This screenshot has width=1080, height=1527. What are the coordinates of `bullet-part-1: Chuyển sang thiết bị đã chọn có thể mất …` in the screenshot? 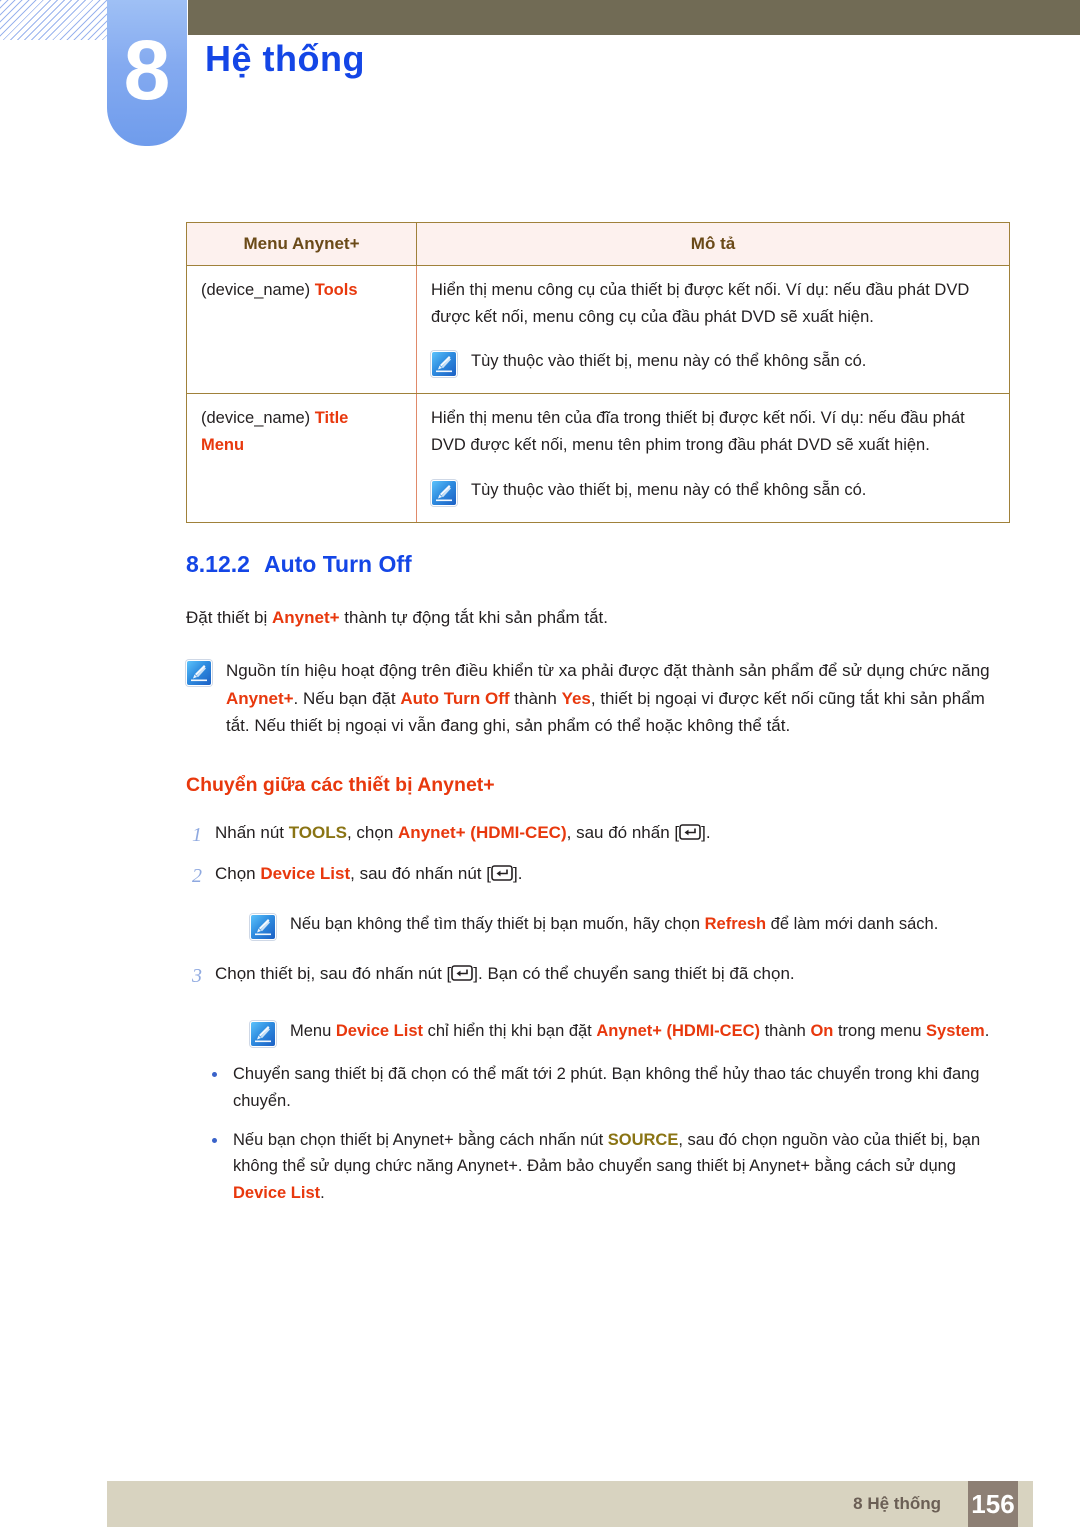 It's located at (606, 1087).